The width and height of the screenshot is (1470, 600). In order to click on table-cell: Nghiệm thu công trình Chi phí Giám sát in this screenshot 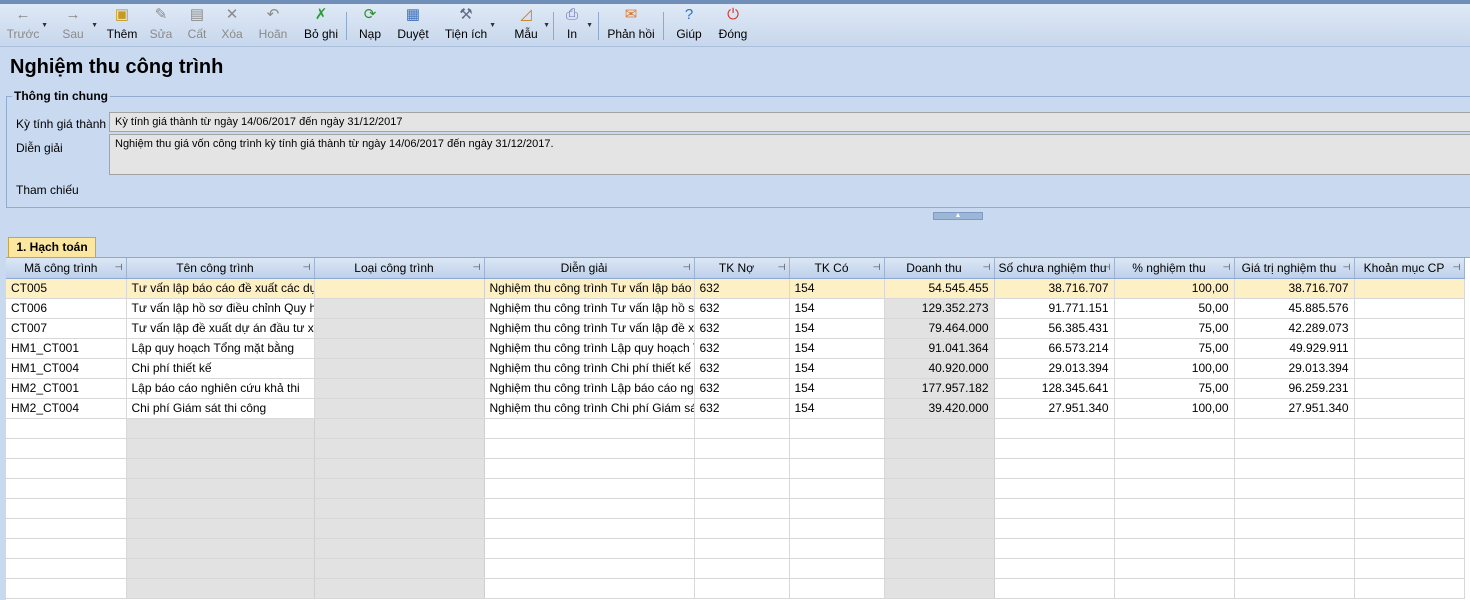, I will do `click(589, 408)`.